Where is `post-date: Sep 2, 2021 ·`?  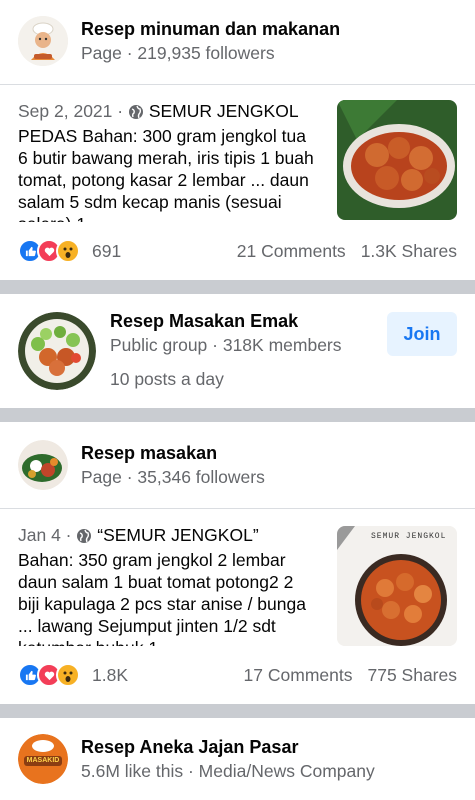
post-date: Sep 2, 2021 · is located at coordinates (71, 111).